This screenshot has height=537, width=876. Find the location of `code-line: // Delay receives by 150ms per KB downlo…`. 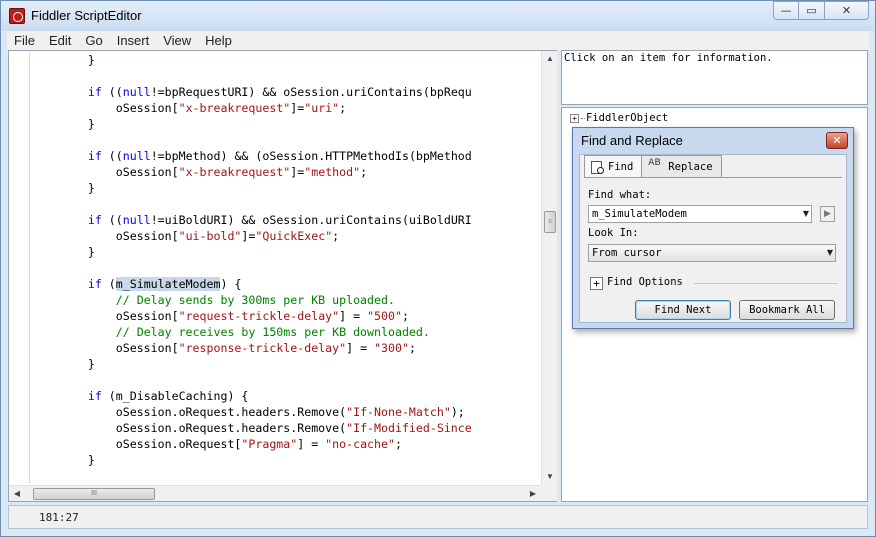

code-line: // Delay receives by 150ms per KB downlo… is located at coordinates (251, 332).